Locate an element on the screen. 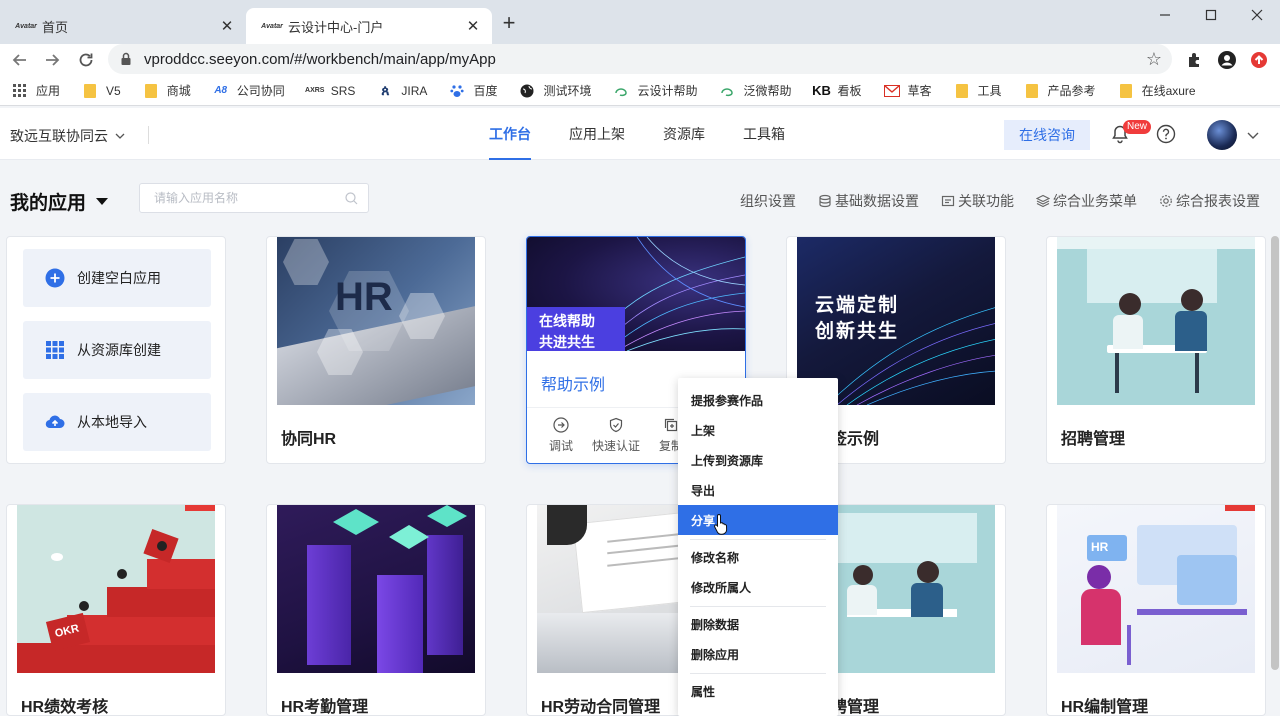  shield-check-icon is located at coordinates (616, 425).